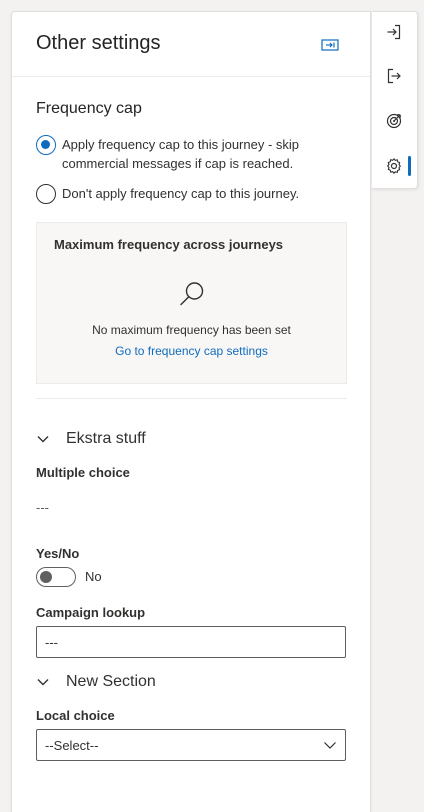 This screenshot has width=424, height=812. Describe the element at coordinates (191, 44) in the screenshot. I see `panel-header: Other settings` at that location.